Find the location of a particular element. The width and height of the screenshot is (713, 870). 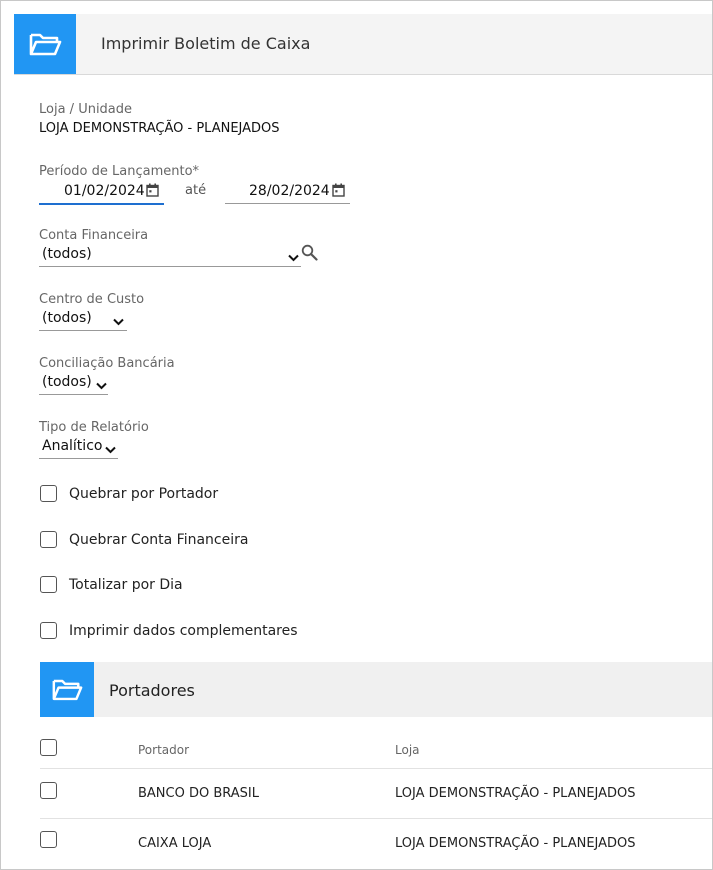

loja-label: Loja / Unidade is located at coordinates (86, 109).